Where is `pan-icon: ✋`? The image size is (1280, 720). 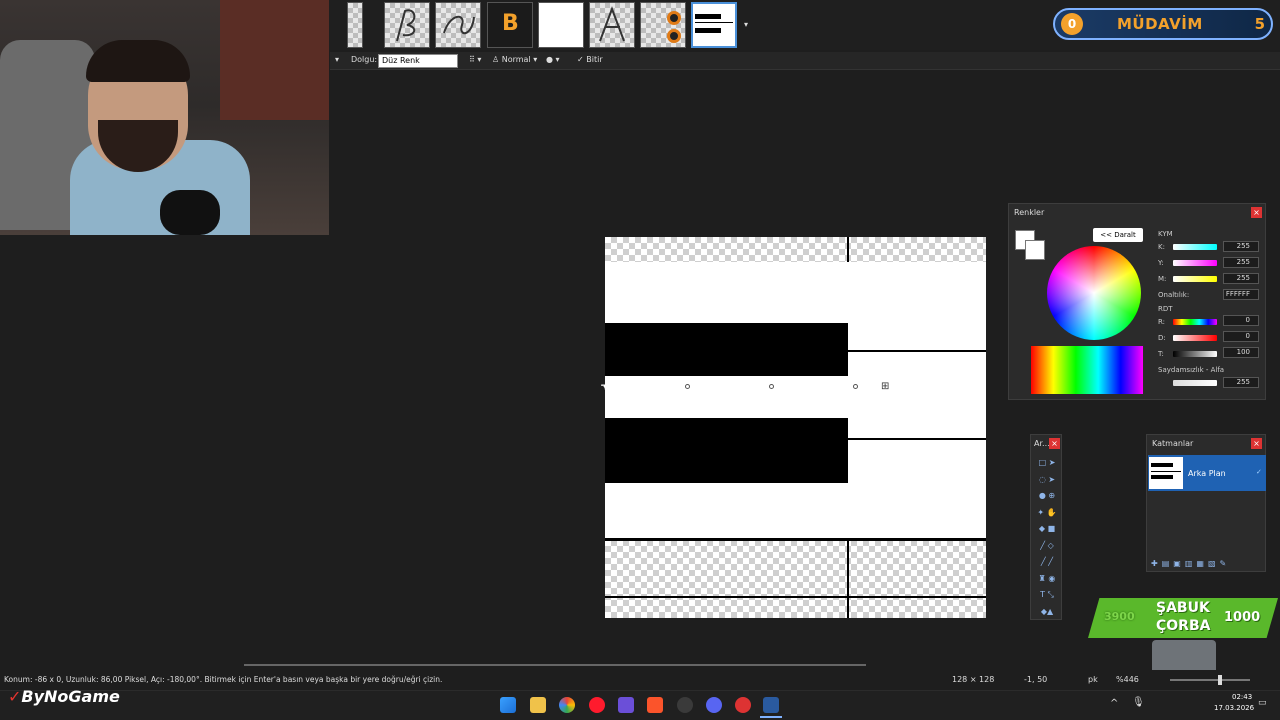
pan-icon: ✋ is located at coordinates (1052, 512).